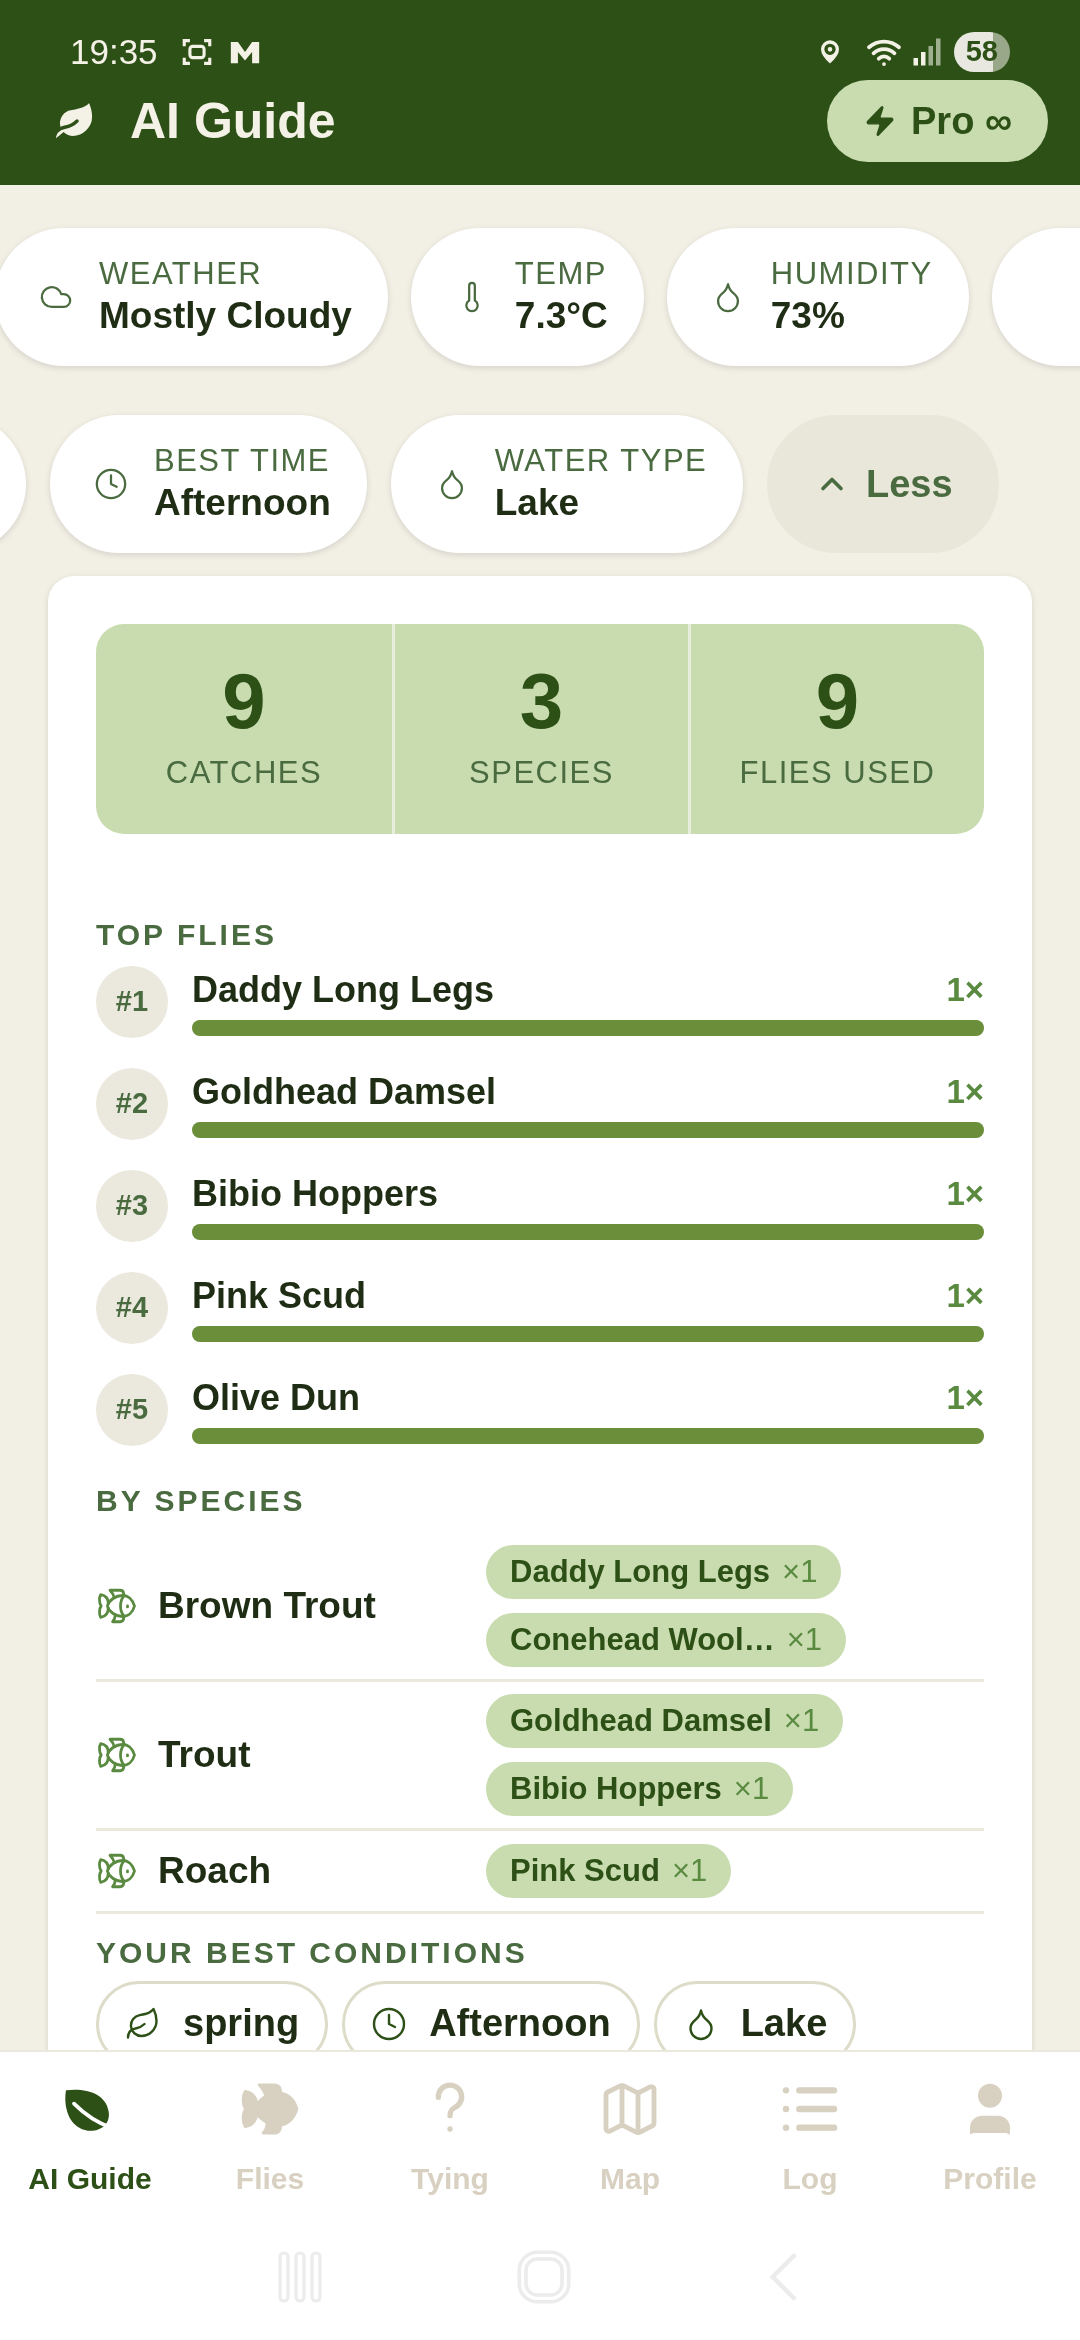 The height and width of the screenshot is (2340, 1080). I want to click on section-heading: YOUR BEST CONDITIONS, so click(312, 1952).